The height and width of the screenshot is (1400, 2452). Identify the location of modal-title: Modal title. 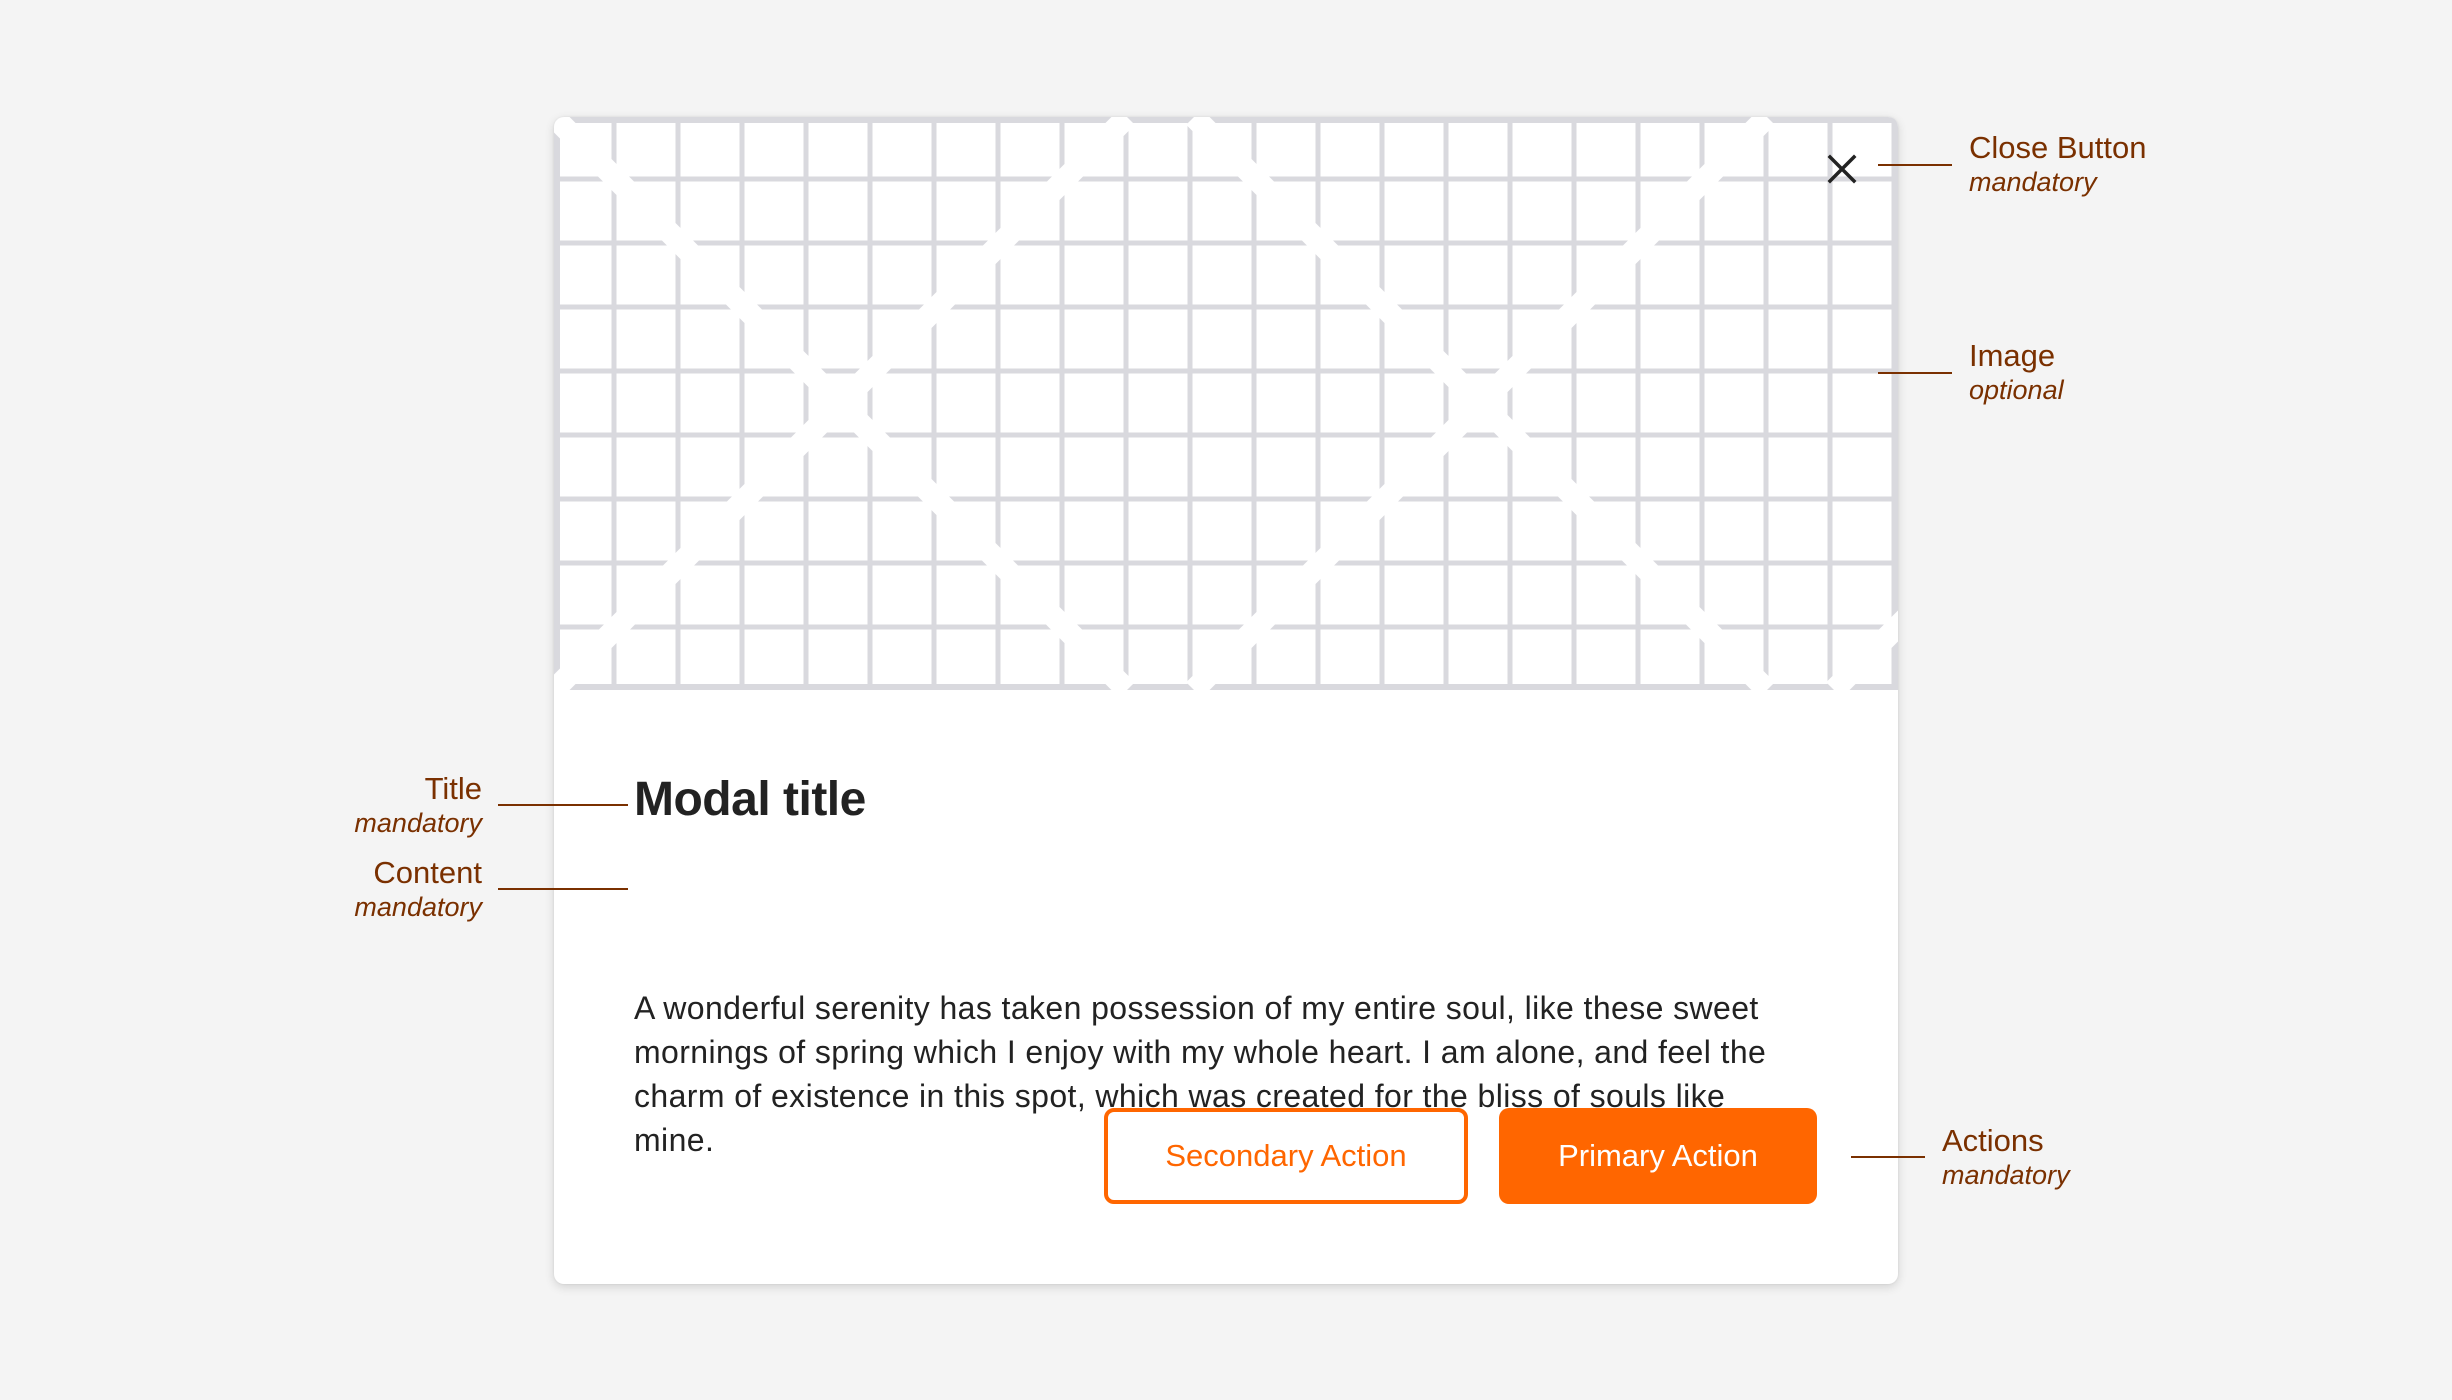
(750, 799).